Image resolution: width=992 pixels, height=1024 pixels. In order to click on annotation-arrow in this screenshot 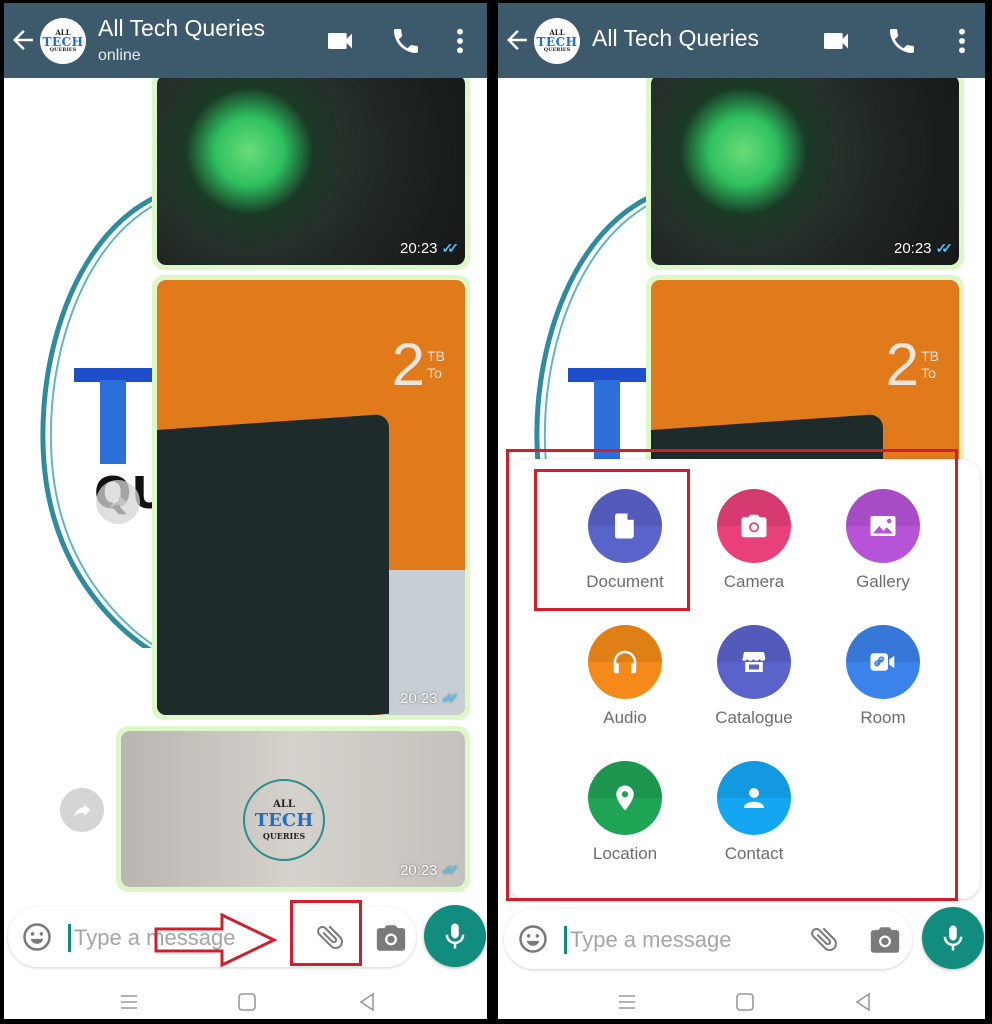, I will do `click(216, 940)`.